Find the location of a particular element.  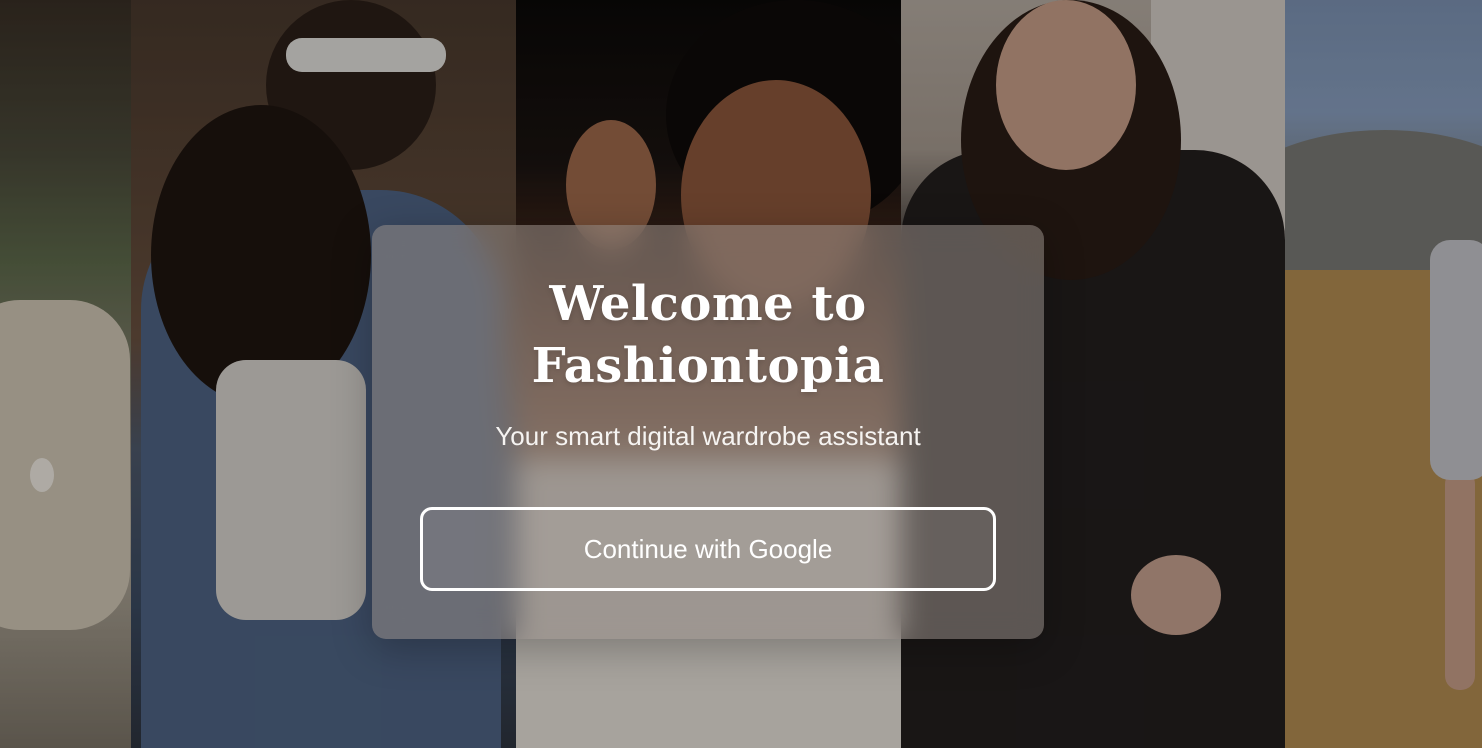

title-line-2: Fashiontopia is located at coordinates (708, 366).